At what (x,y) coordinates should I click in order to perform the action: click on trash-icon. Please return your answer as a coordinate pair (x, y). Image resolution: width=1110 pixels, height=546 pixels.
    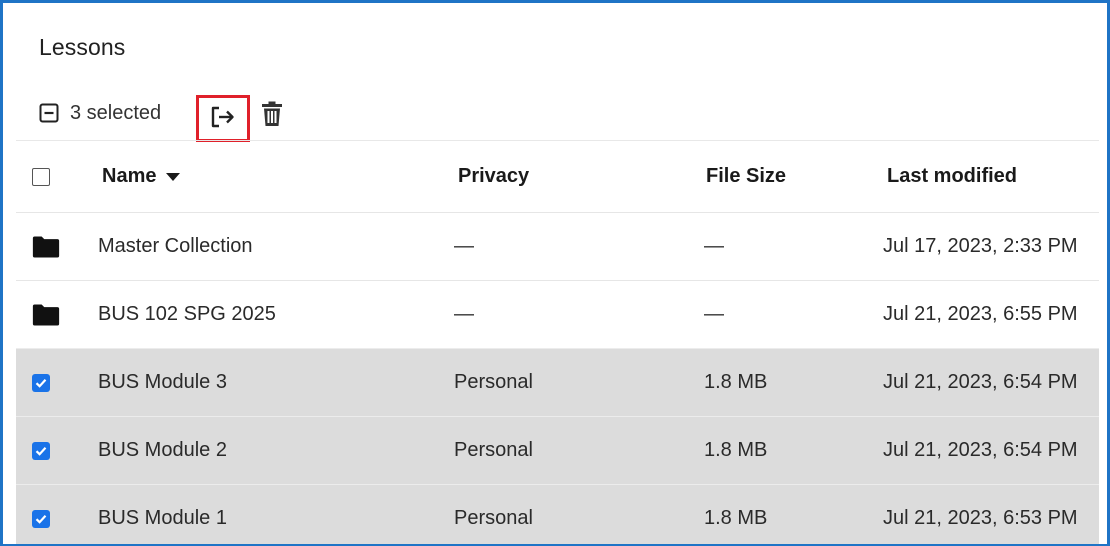
    Looking at the image, I should click on (272, 115).